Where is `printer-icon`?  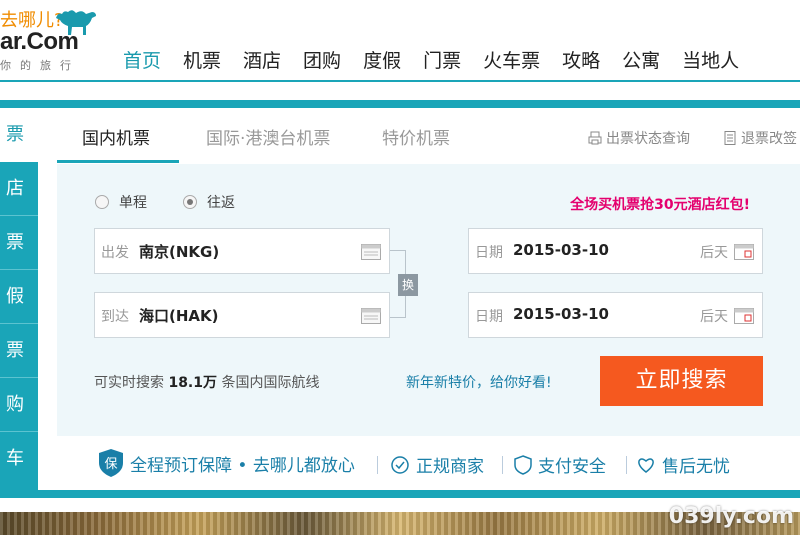 printer-icon is located at coordinates (595, 138).